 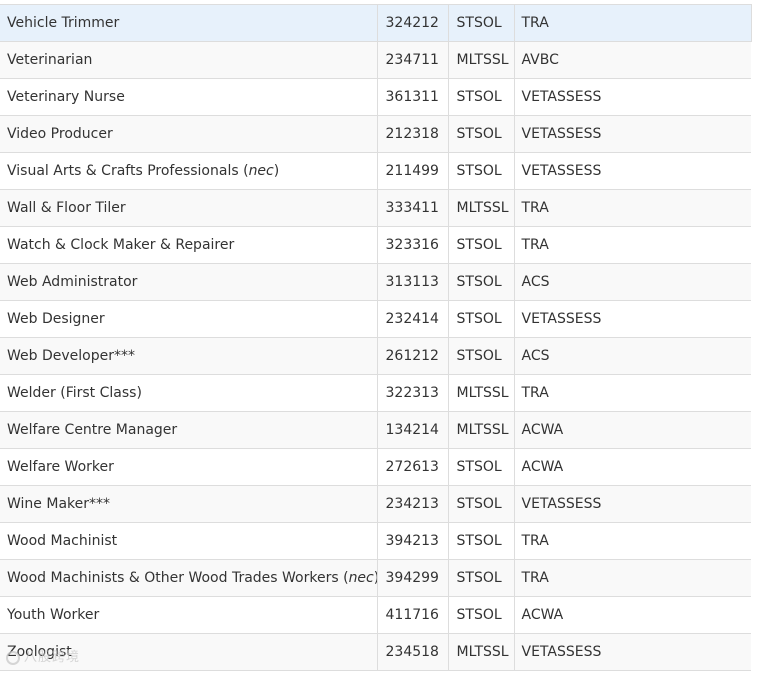 I want to click on occupation-cell: Web Administrator, so click(x=188, y=282).